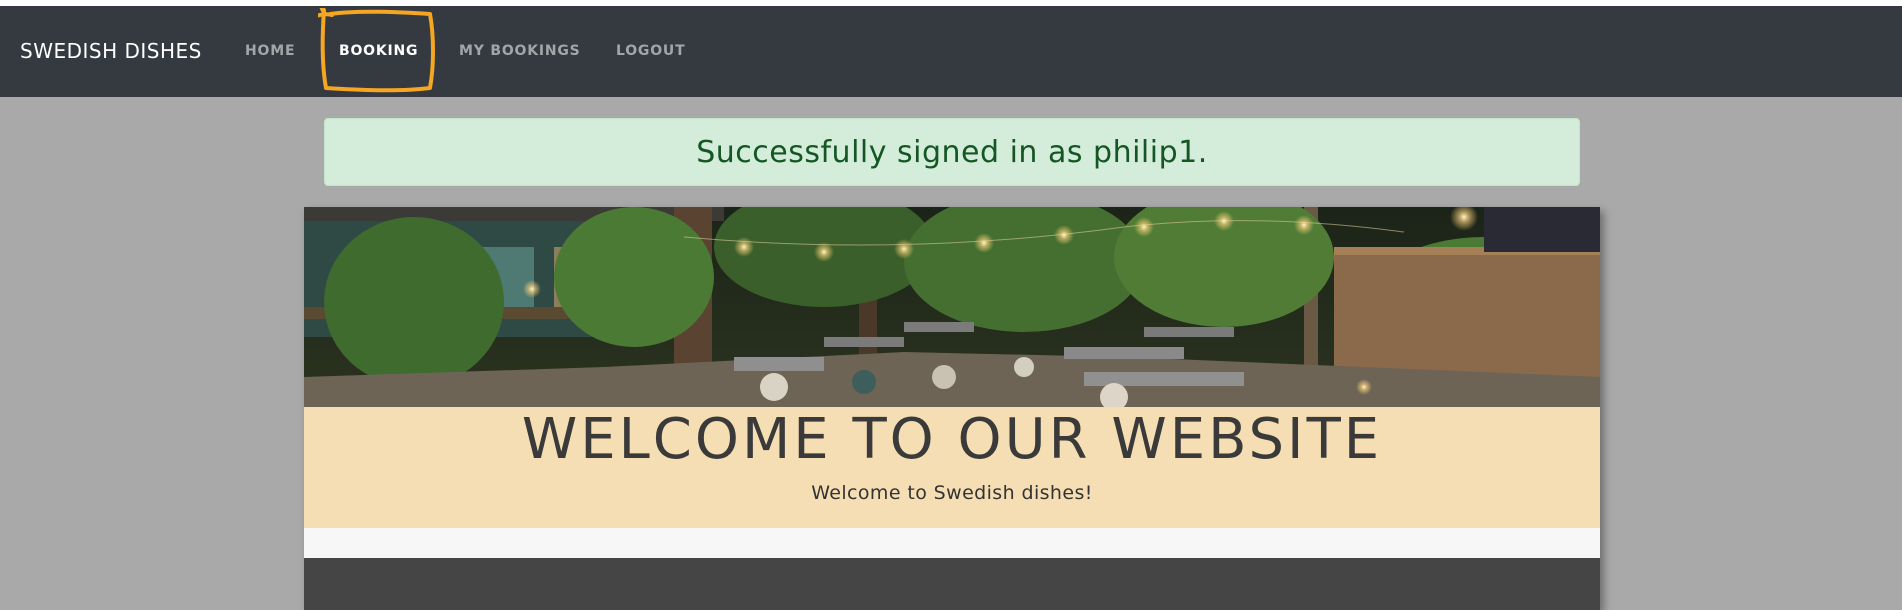 The width and height of the screenshot is (1902, 610). Describe the element at coordinates (952, 584) in the screenshot. I see `dark-section` at that location.